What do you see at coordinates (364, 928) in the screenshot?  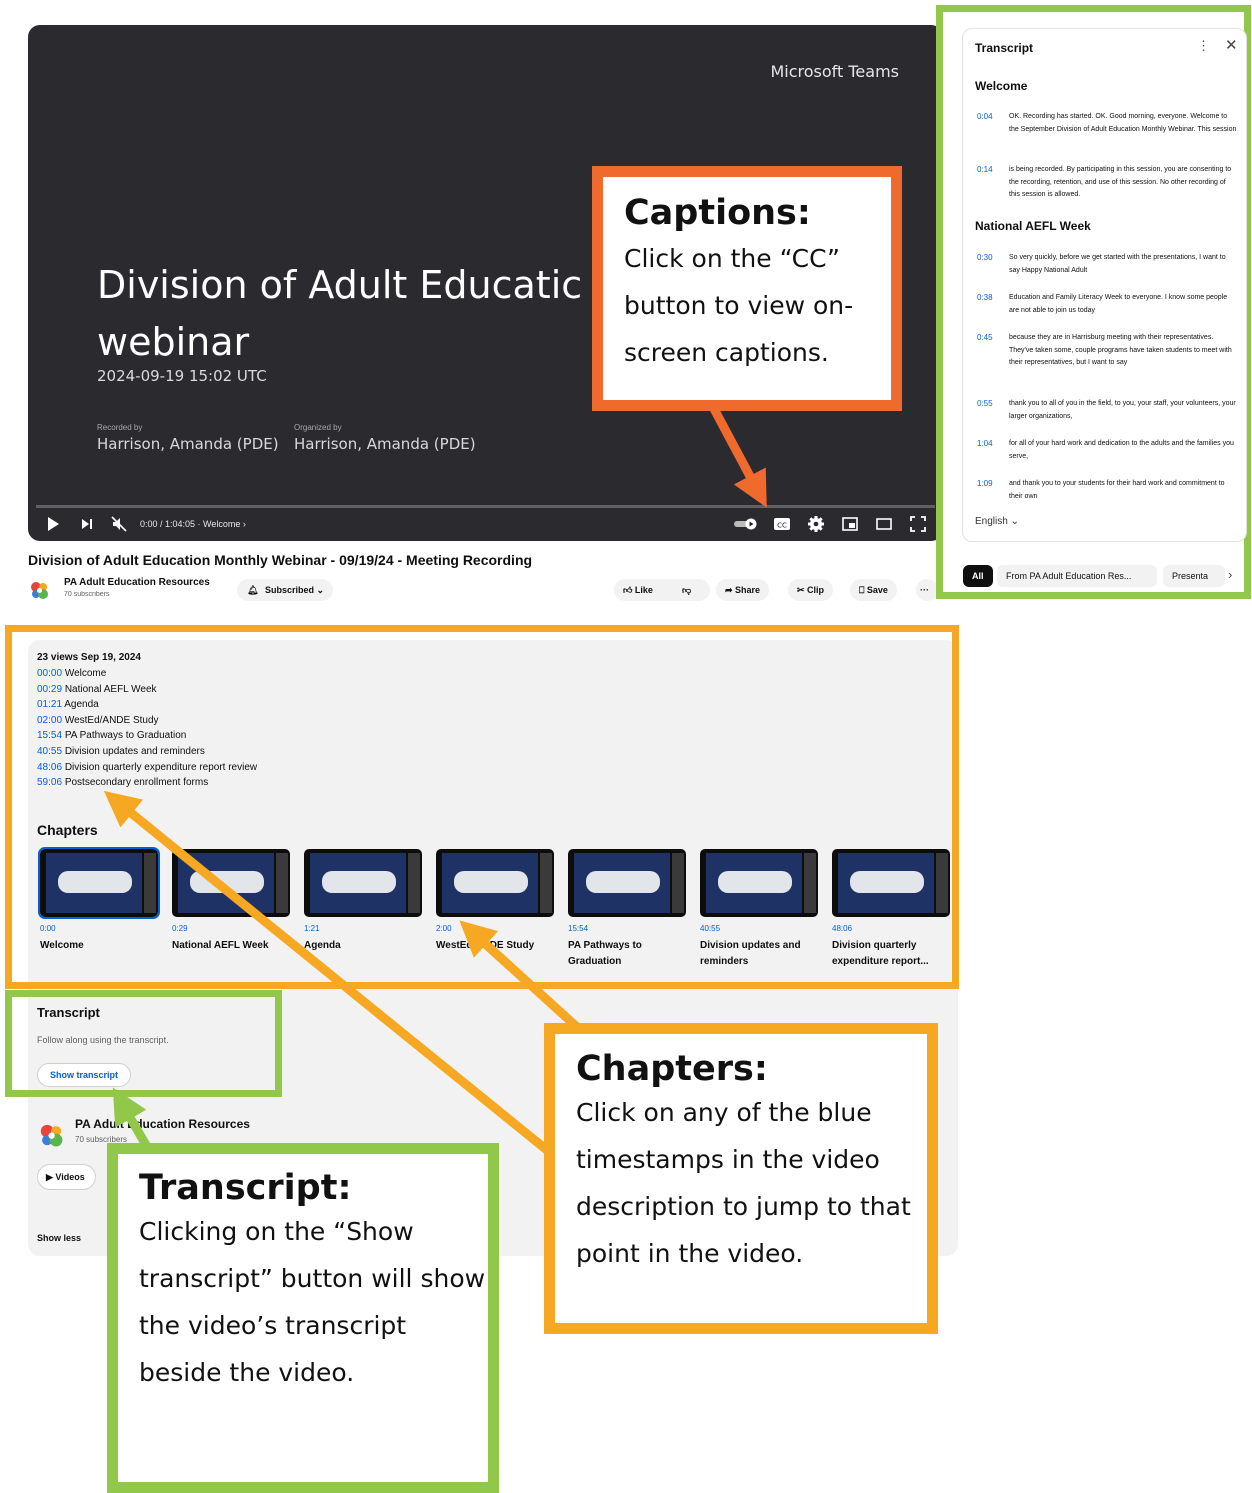 I see `chapter-timestamp: 1:21` at bounding box center [364, 928].